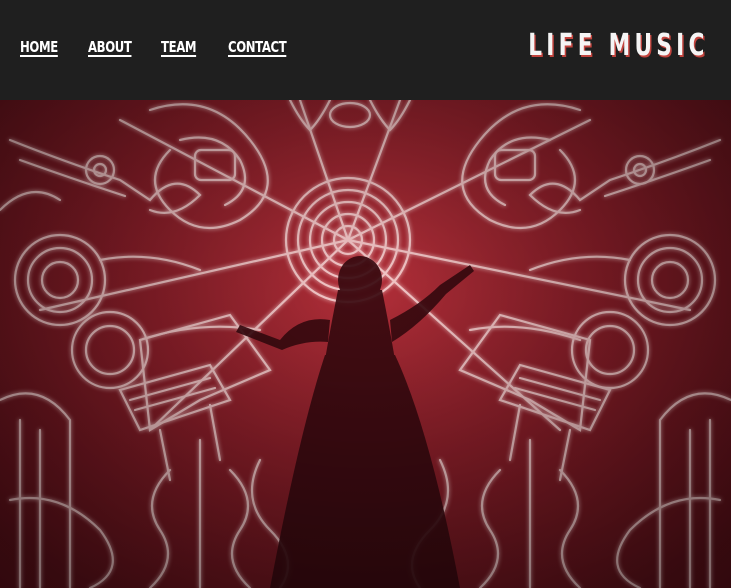 This screenshot has width=731, height=588. I want to click on site-logo: LIFE MUSIC, so click(618, 45).